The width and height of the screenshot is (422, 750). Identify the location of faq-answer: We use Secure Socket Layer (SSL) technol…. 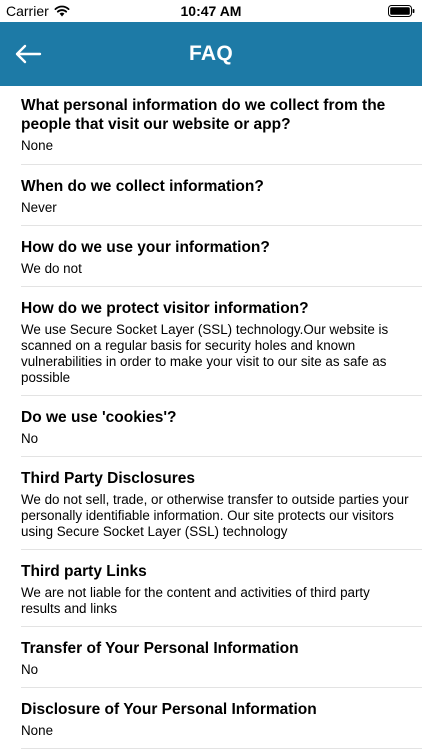
(205, 353).